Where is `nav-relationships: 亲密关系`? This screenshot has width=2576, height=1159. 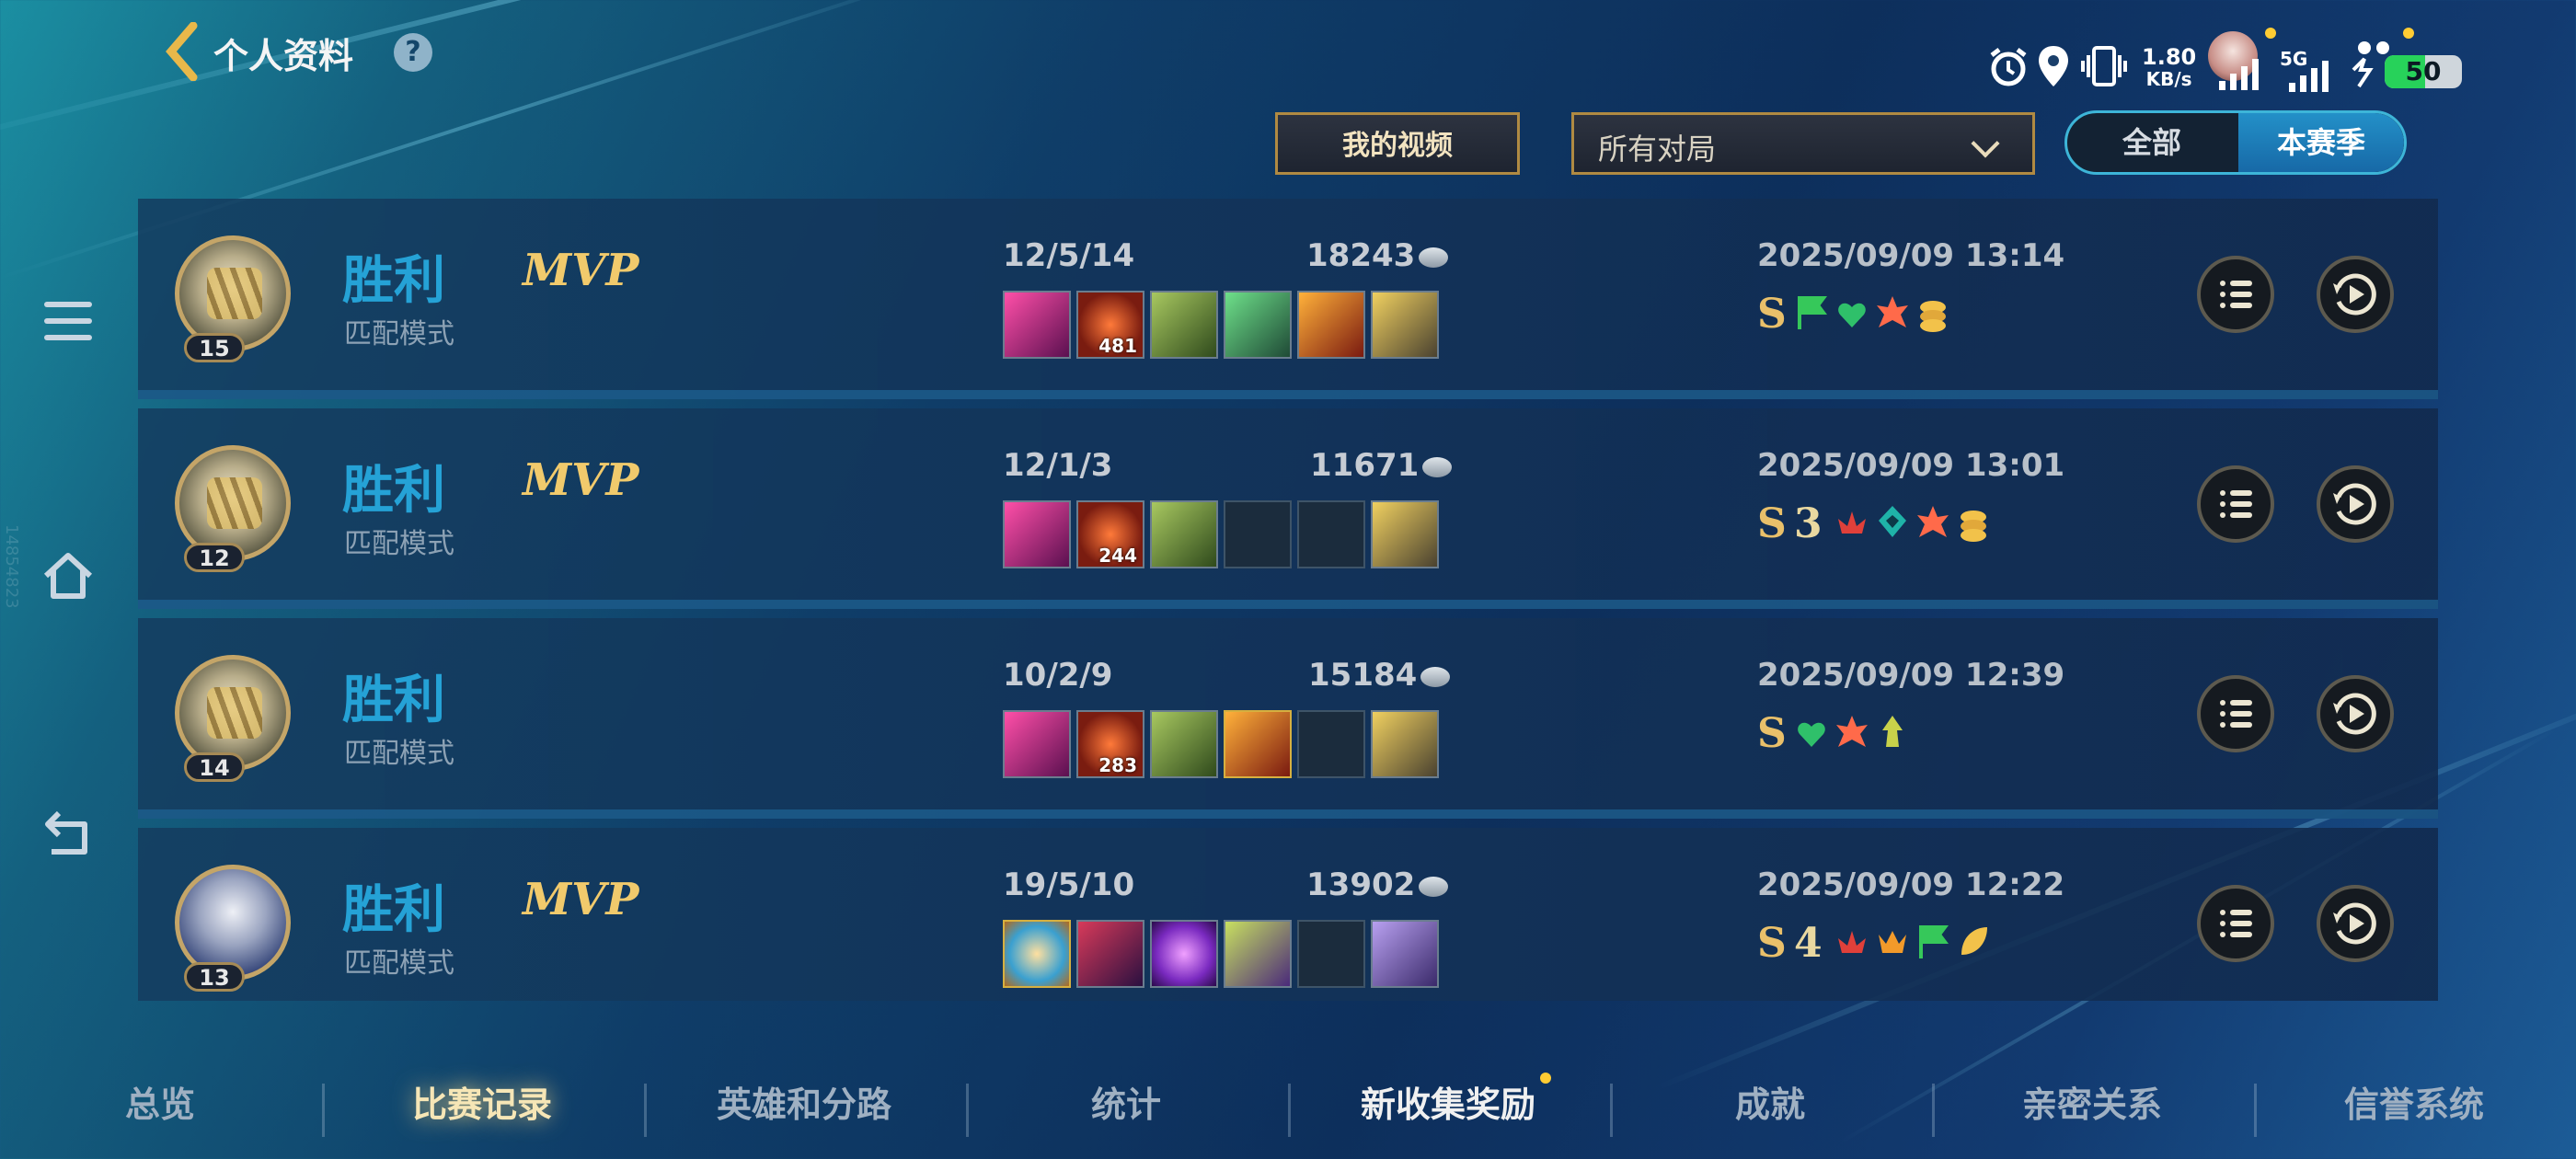
nav-relationships: 亲密关系 is located at coordinates (2092, 1101).